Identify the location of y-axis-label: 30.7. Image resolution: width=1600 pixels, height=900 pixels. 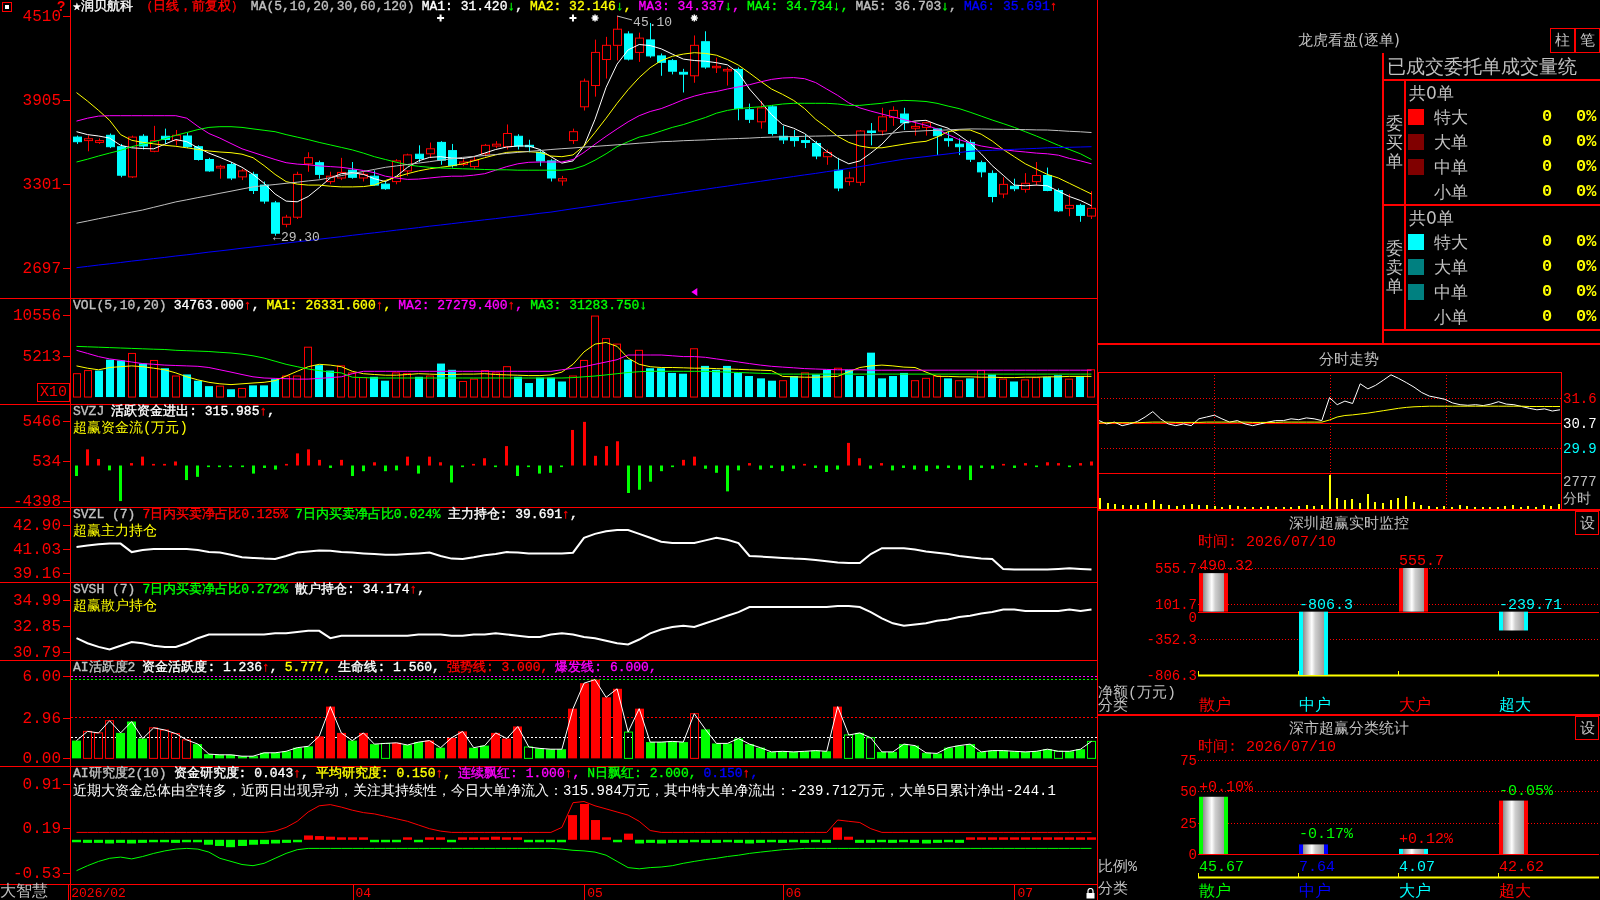
(1580, 424).